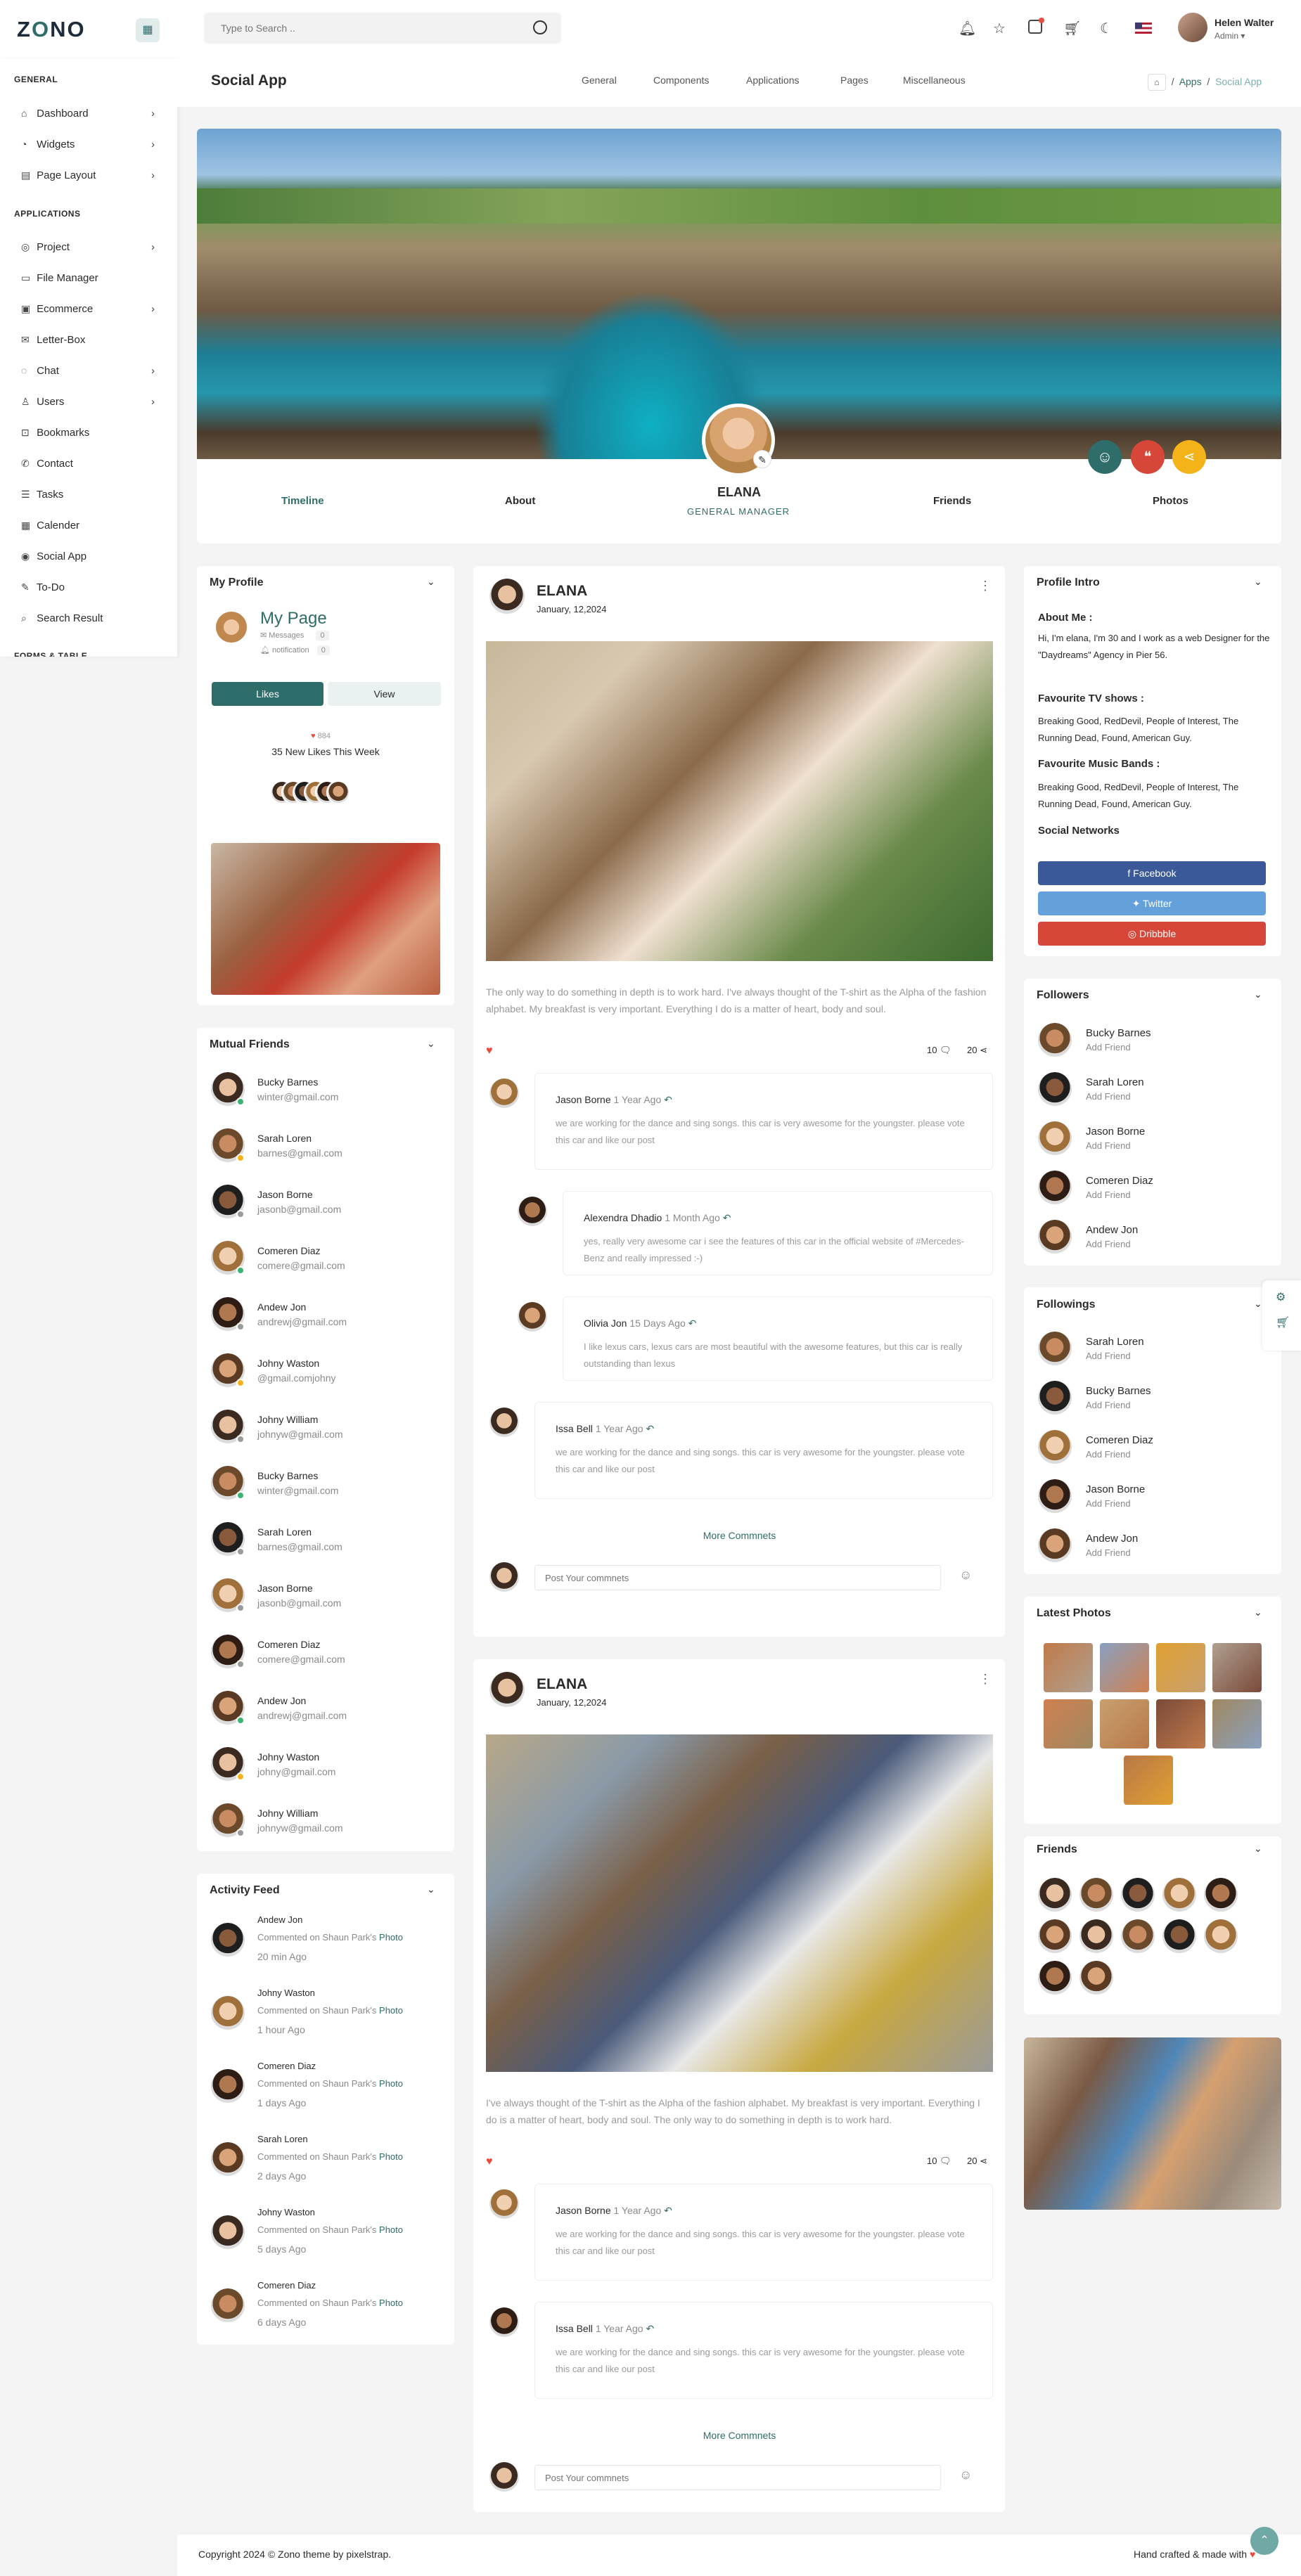  What do you see at coordinates (562, 591) in the screenshot?
I see `post-author: ELANA` at bounding box center [562, 591].